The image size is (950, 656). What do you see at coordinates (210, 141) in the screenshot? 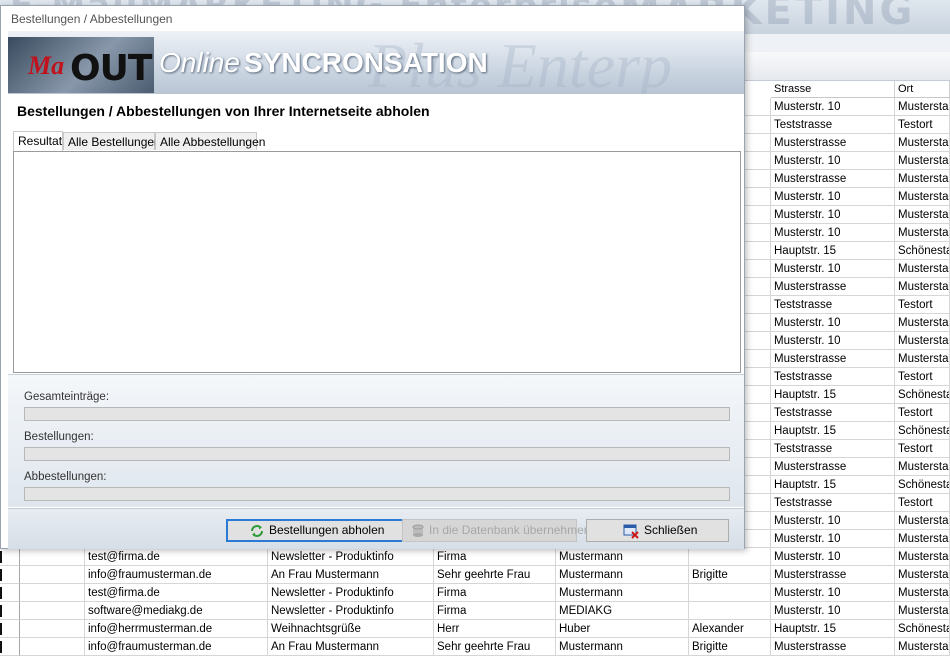
I see `tab-alle-abbestellungen: Alle Abbestellungen` at bounding box center [210, 141].